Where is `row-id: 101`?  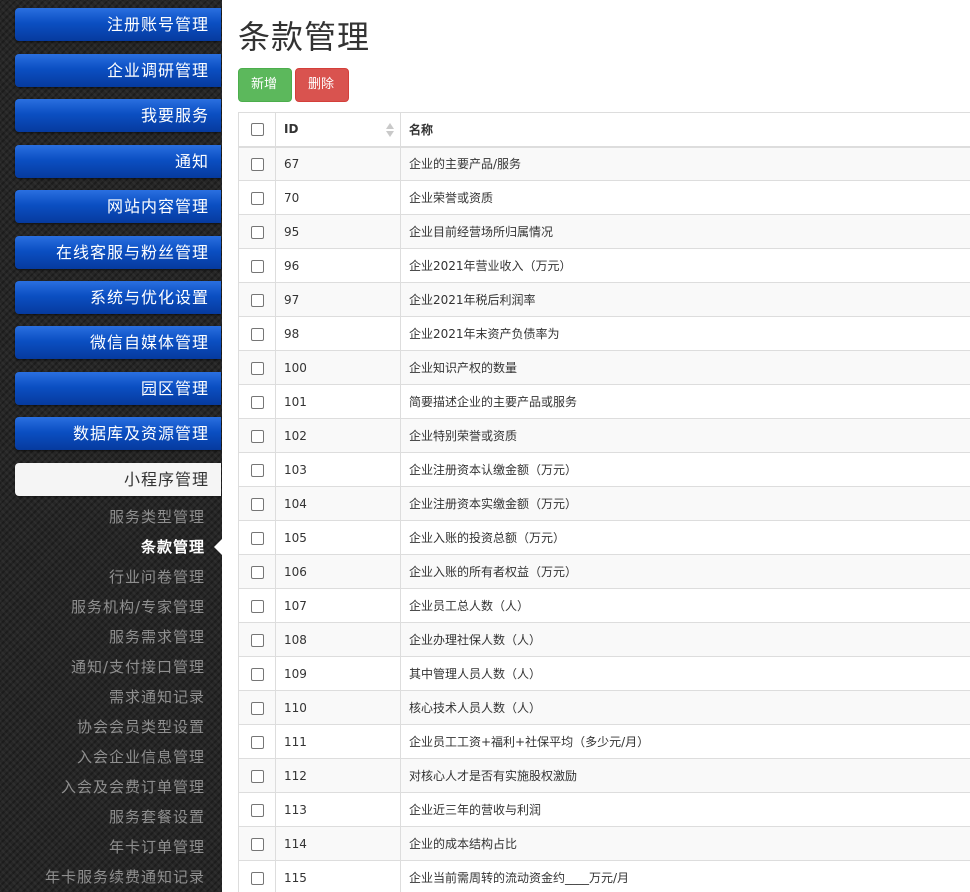 row-id: 101 is located at coordinates (338, 401).